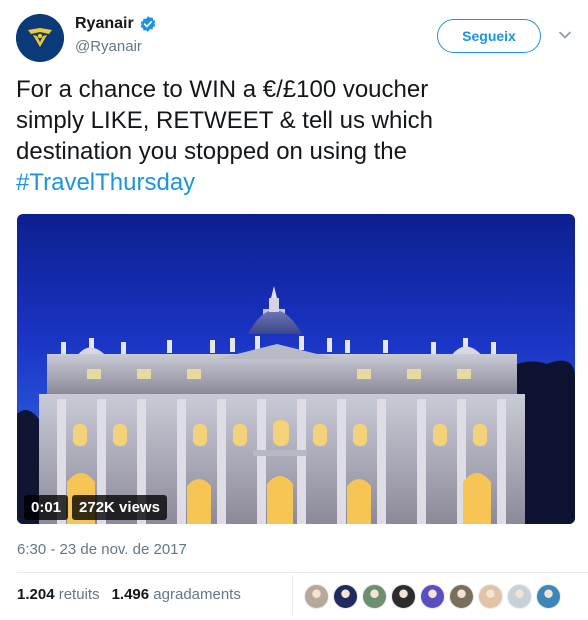  Describe the element at coordinates (224, 120) in the screenshot. I see `tweet-text-line: simply LIKE, RETWEET & tell us which` at that location.